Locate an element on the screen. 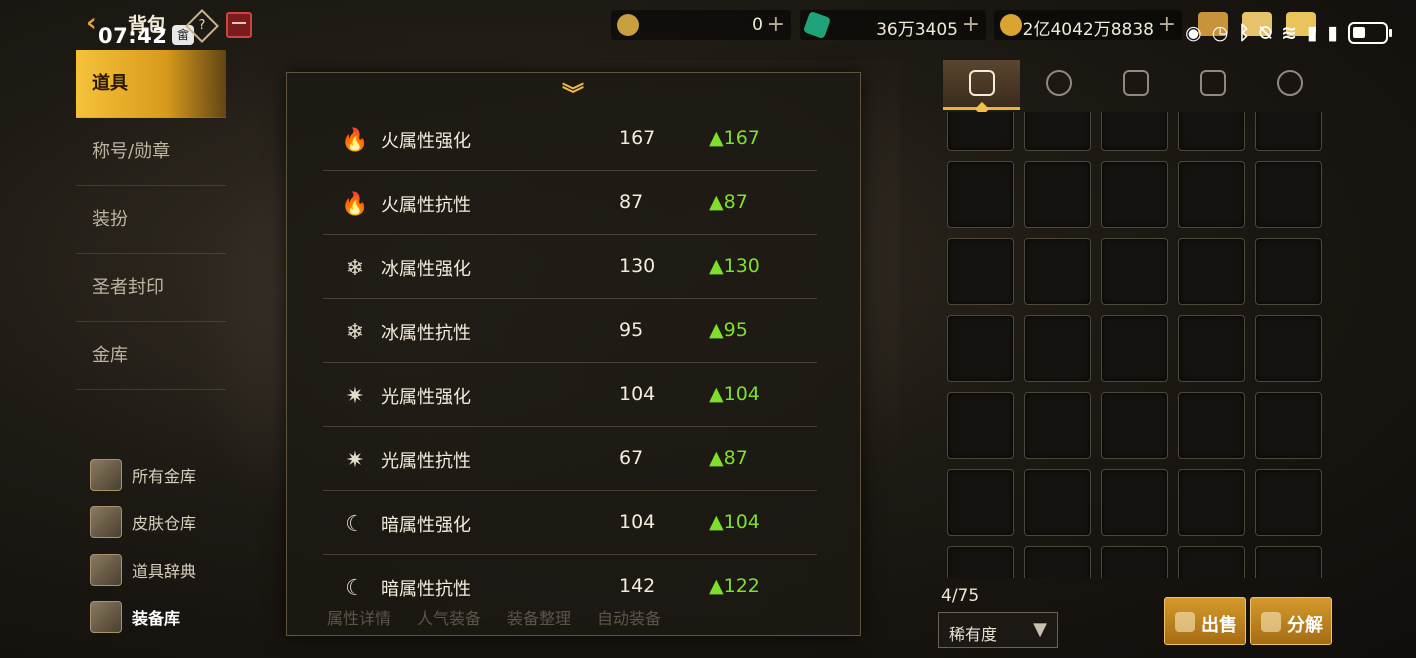  currency-gold: 2亿4042万8838 + is located at coordinates (1088, 25).